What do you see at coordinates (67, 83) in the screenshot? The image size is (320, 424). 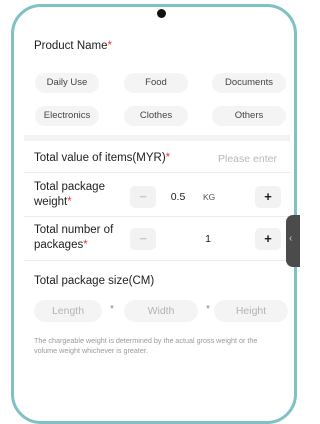 I see `category-chip-daily-use: Daily Use` at bounding box center [67, 83].